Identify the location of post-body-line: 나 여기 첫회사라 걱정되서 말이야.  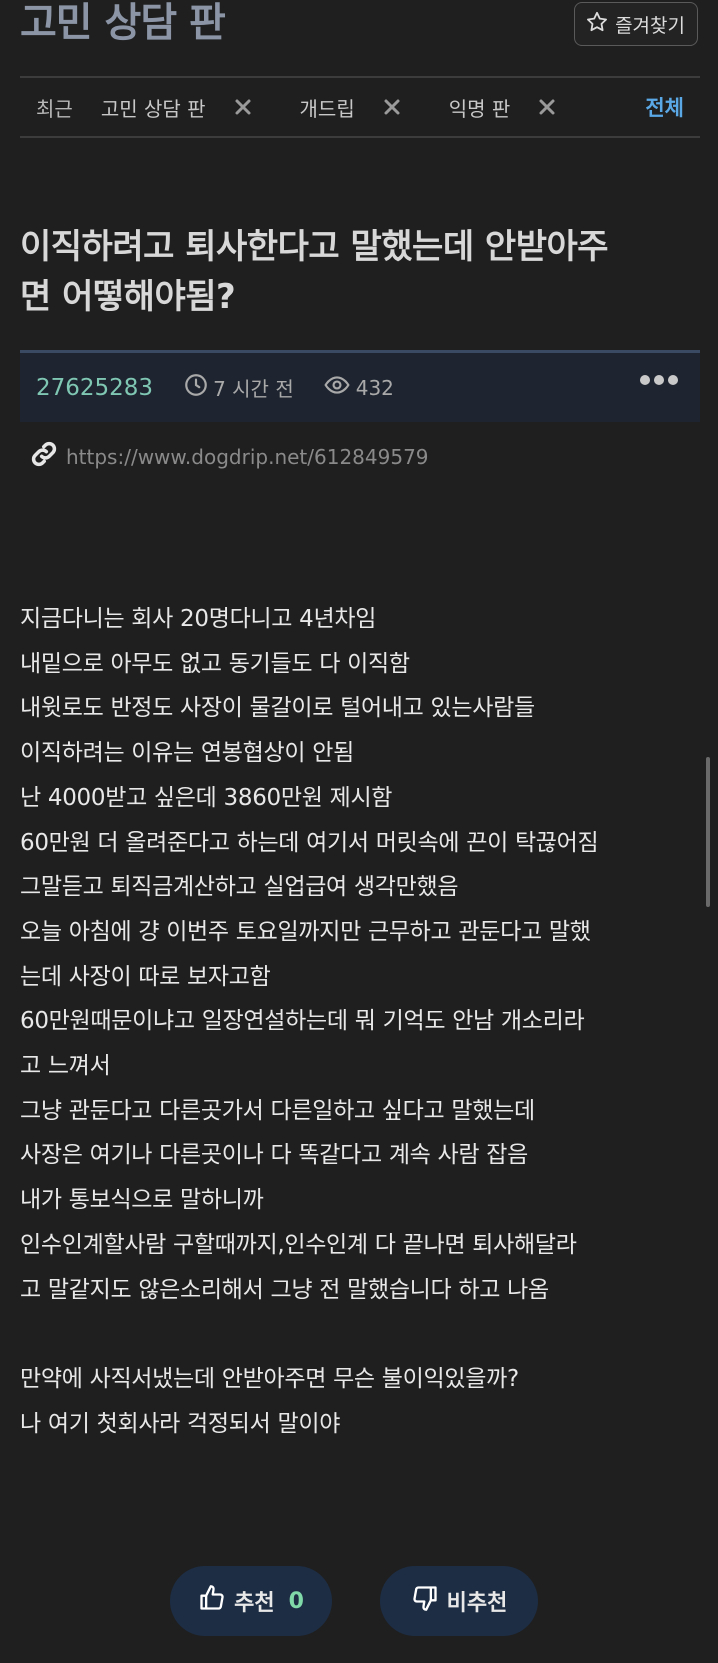
(180, 1423).